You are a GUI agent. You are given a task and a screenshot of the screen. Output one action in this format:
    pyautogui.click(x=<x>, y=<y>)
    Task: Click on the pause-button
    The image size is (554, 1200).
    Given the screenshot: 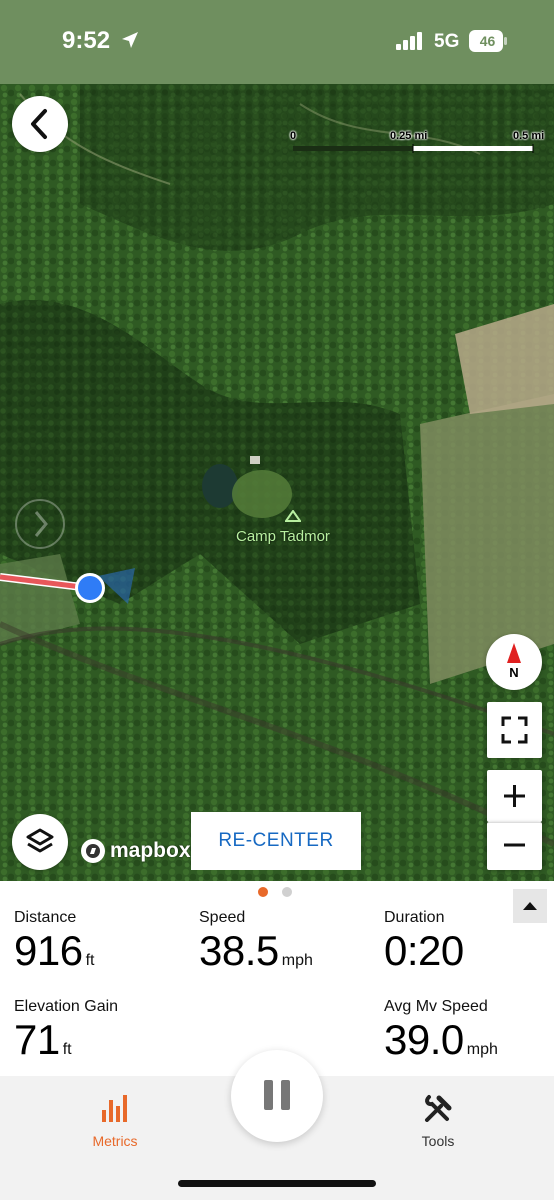 What is the action you would take?
    pyautogui.click(x=277, y=1096)
    